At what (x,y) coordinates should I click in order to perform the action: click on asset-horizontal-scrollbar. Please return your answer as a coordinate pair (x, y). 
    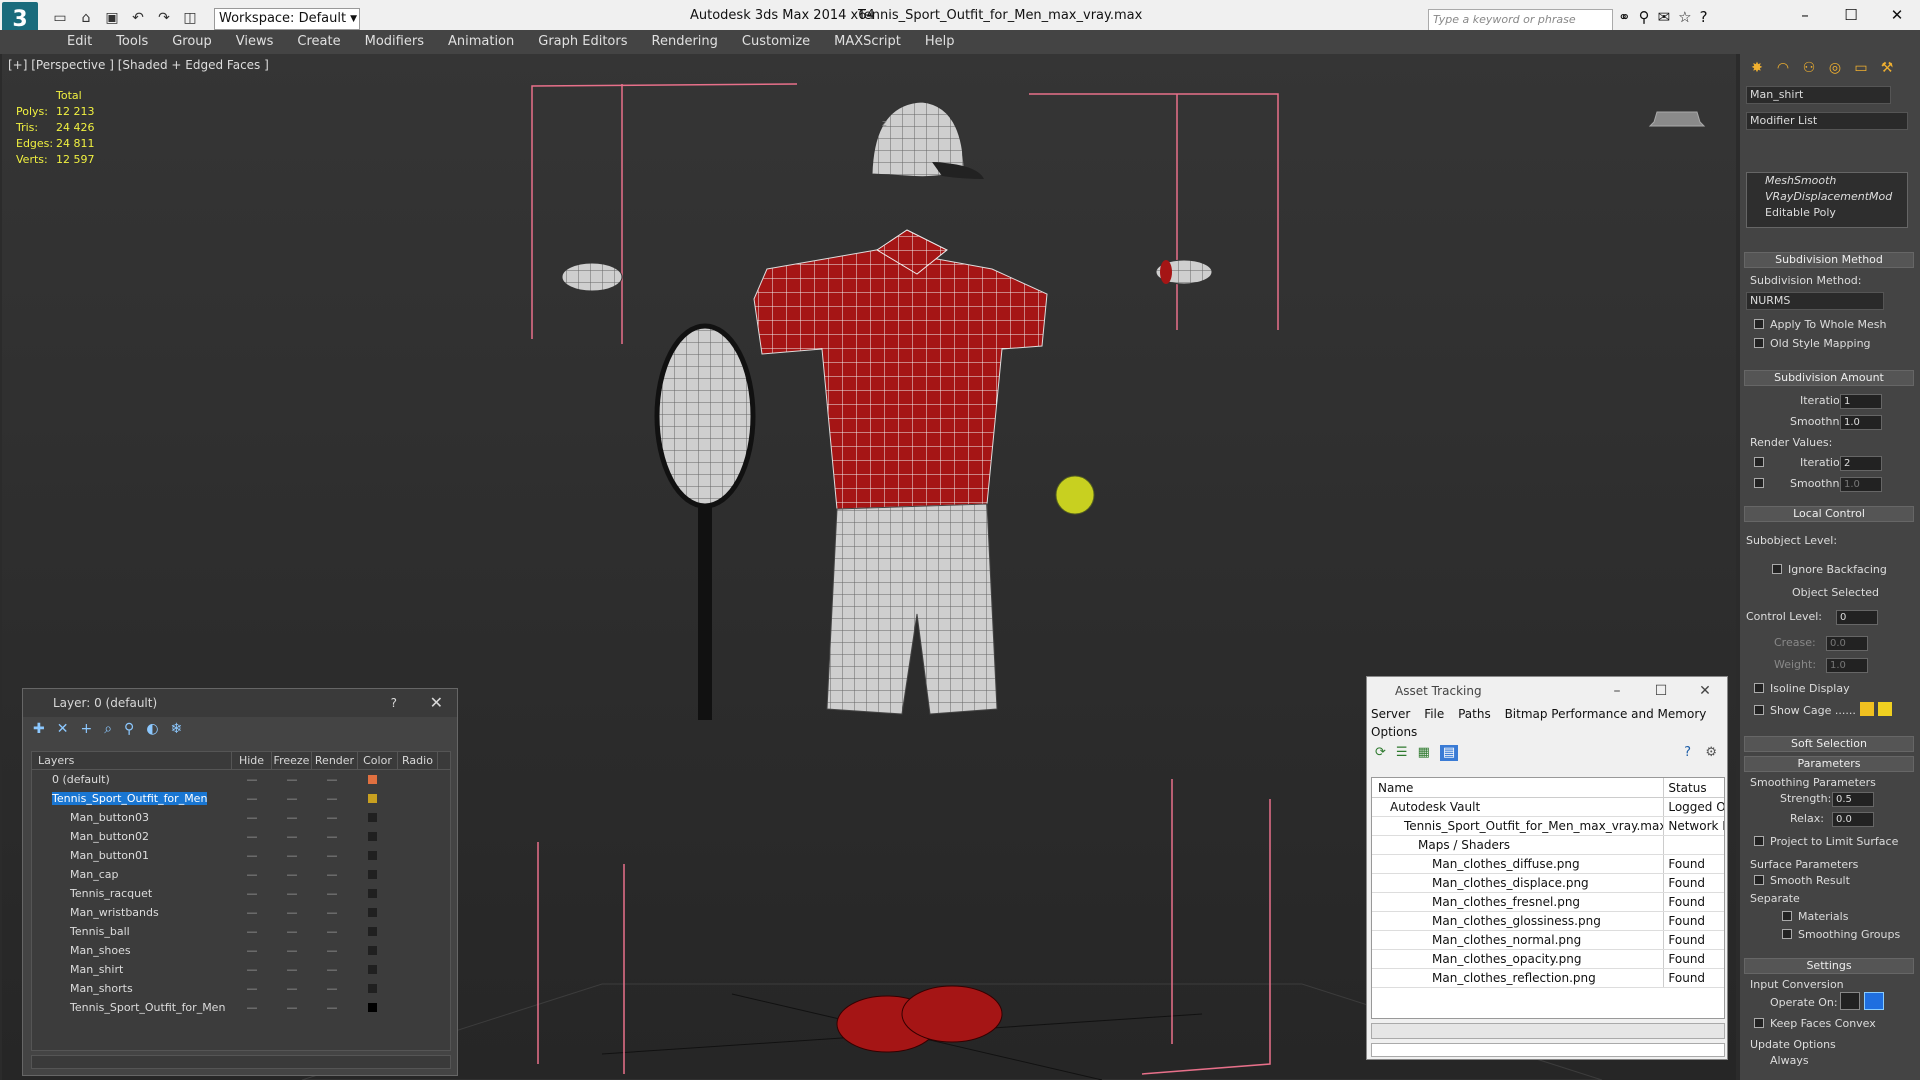
    Looking at the image, I should click on (1548, 1031).